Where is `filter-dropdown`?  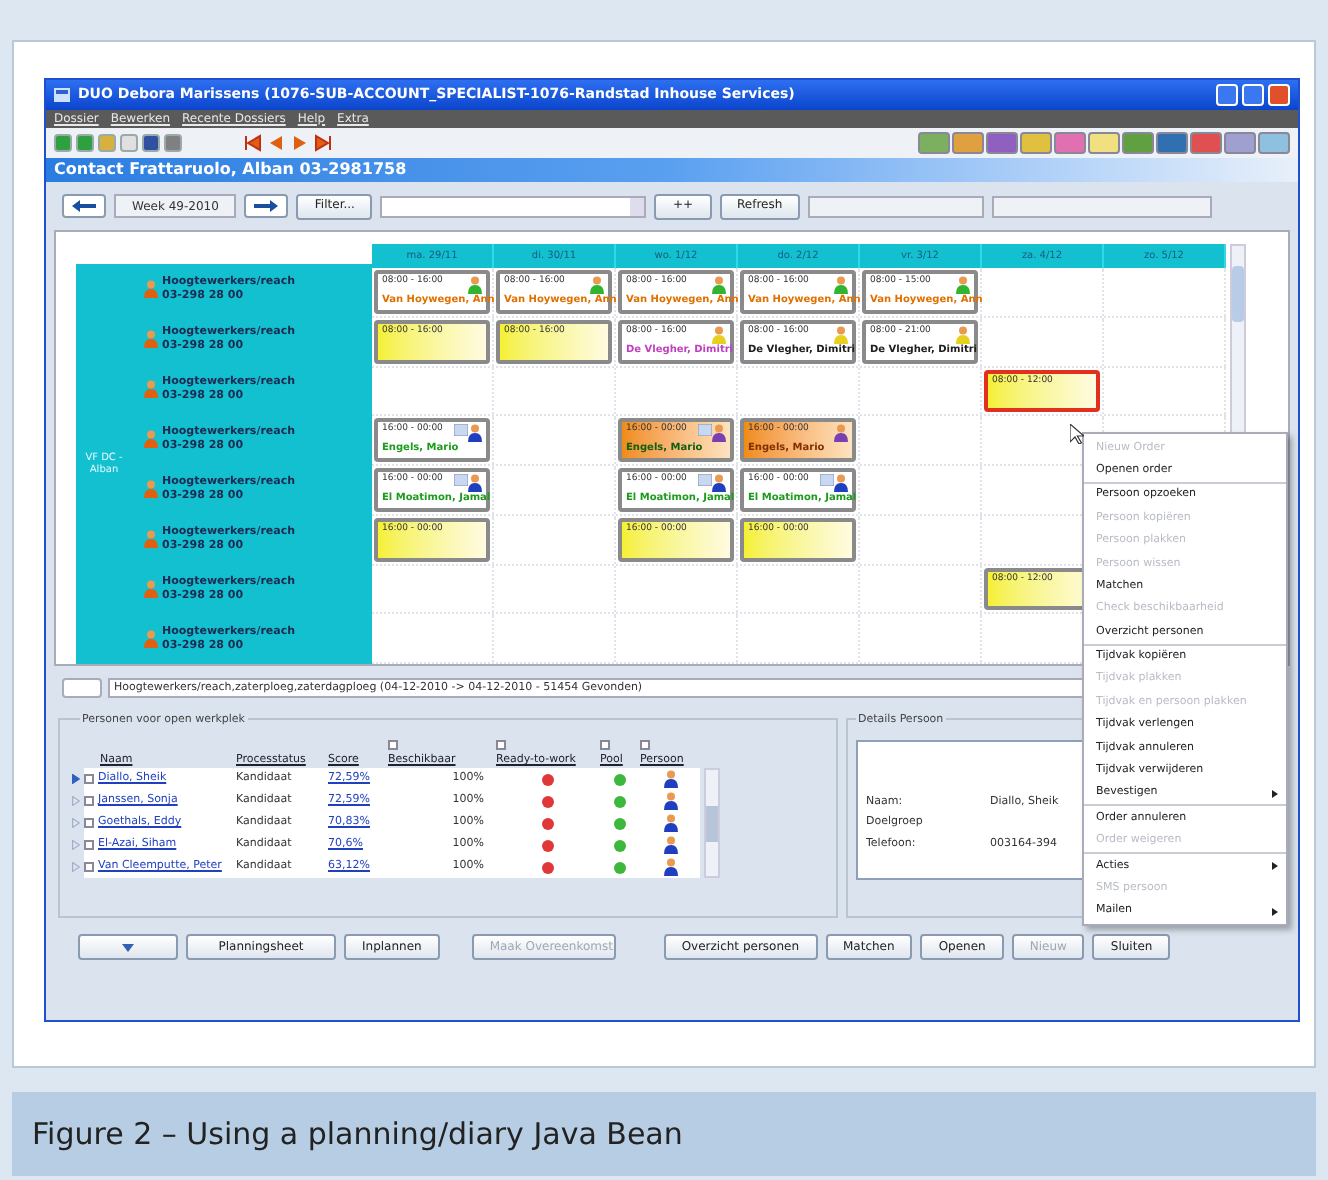
filter-dropdown is located at coordinates (513, 206).